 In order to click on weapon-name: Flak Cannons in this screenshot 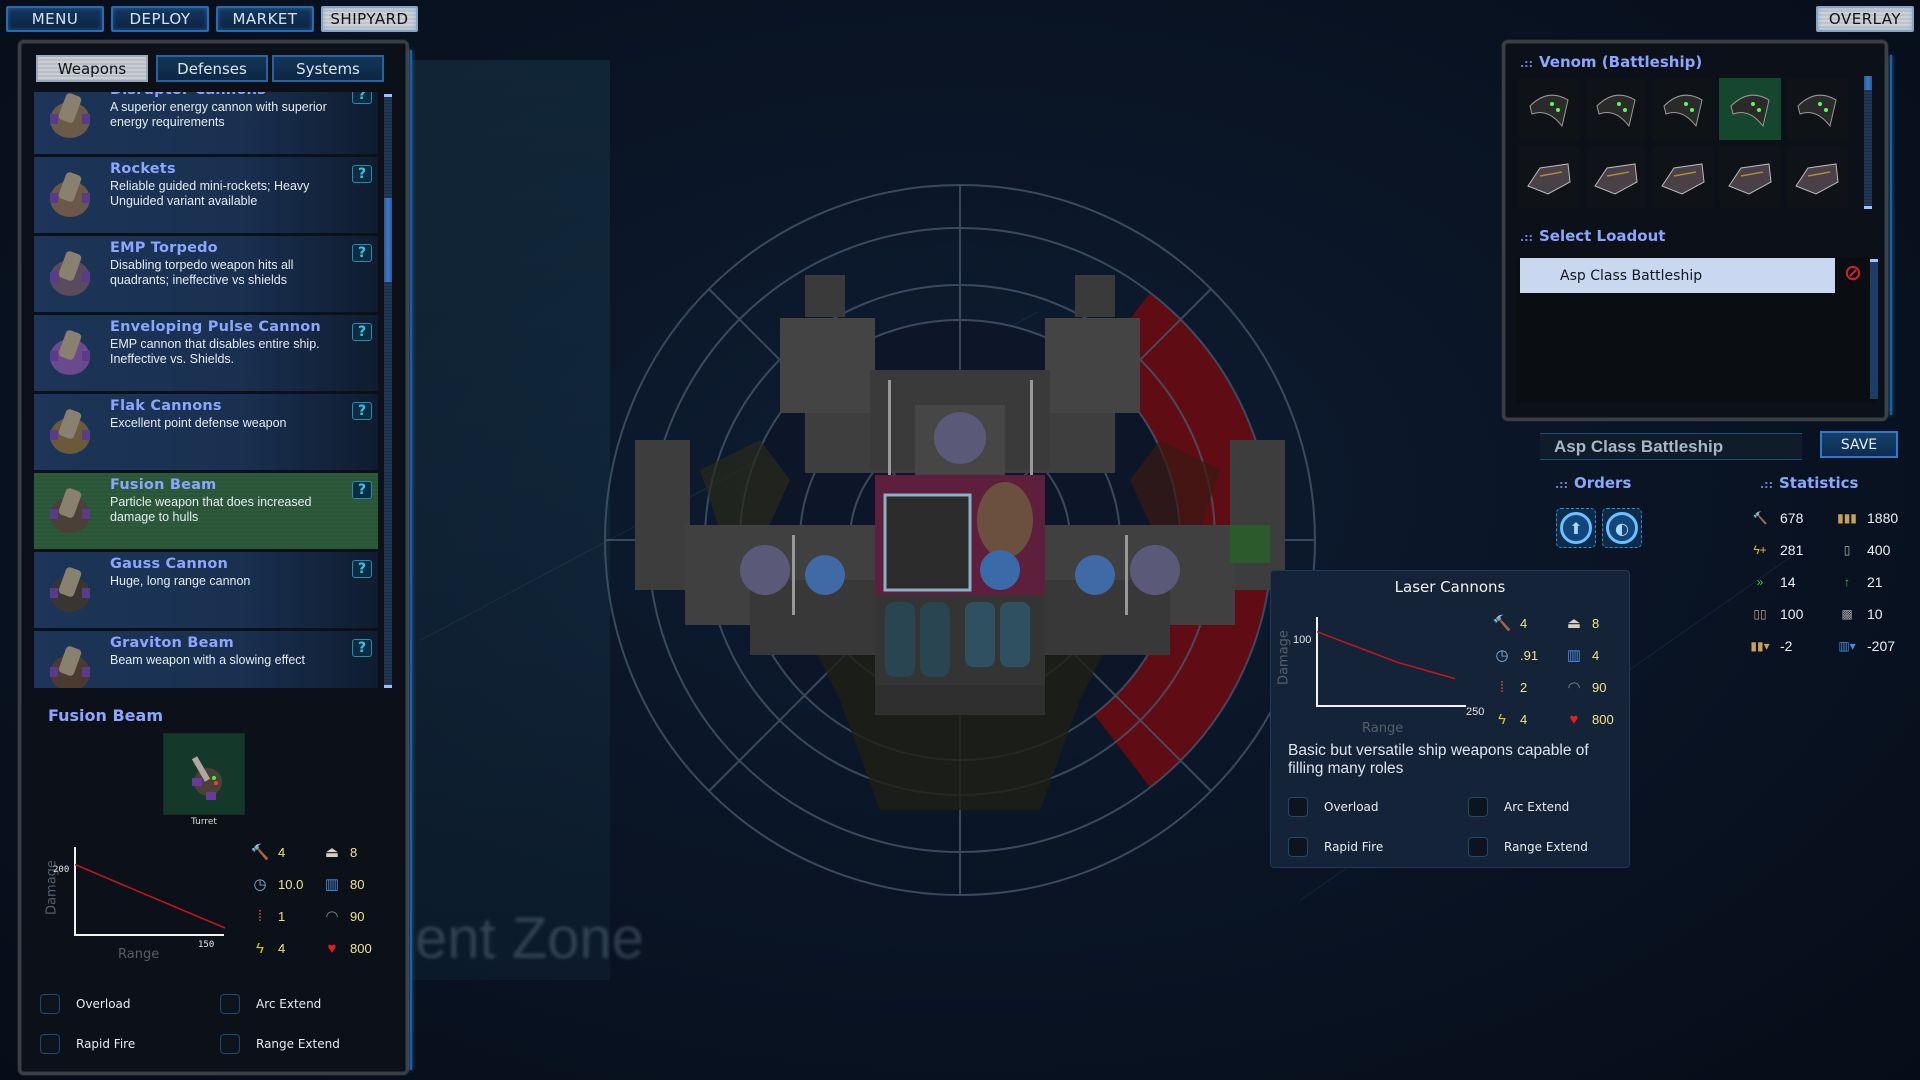, I will do `click(166, 406)`.